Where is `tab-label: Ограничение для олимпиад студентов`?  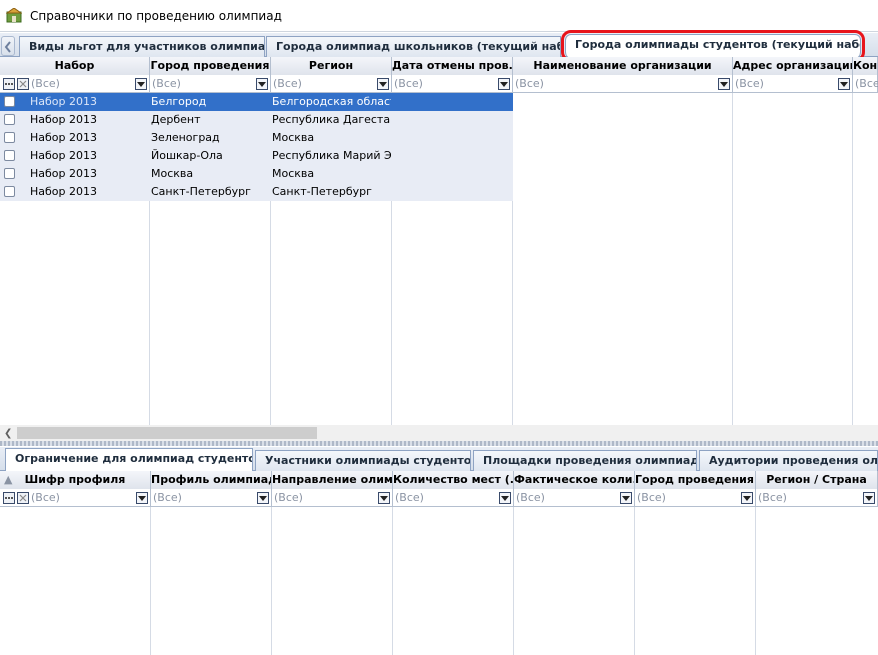 tab-label: Ограничение для олимпиад студентов is located at coordinates (134, 458).